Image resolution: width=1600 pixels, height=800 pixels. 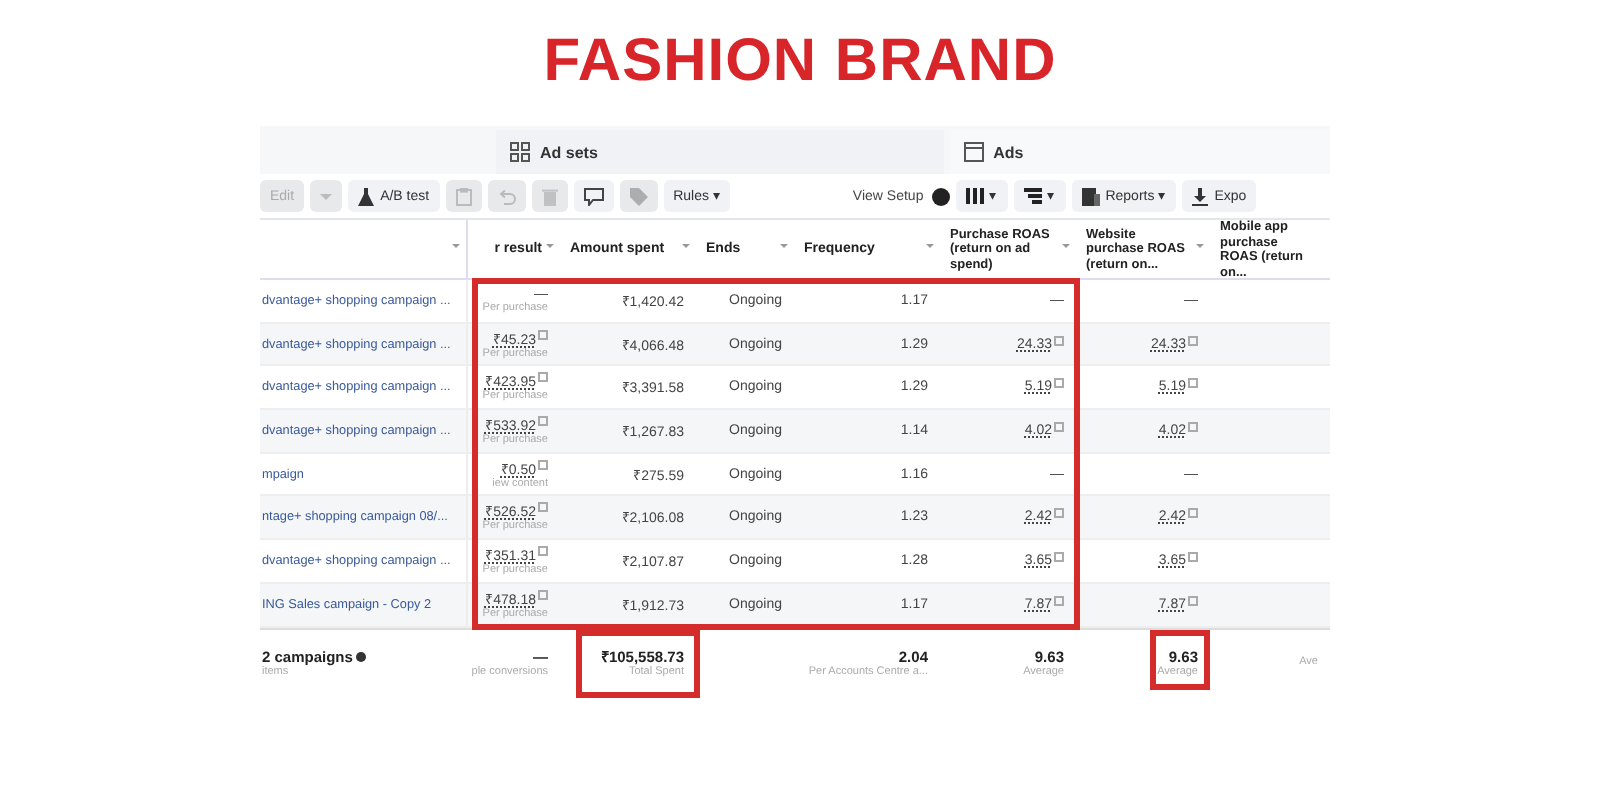 I want to click on tab: Ad sets, so click(x=720, y=152).